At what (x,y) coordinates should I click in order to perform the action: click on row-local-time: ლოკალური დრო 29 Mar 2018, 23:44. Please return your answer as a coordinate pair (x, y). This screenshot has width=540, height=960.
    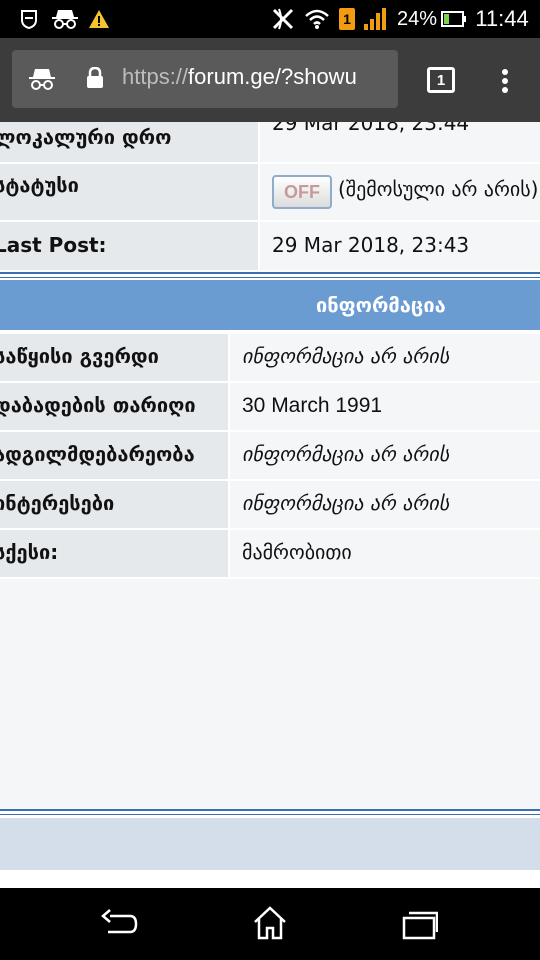
    Looking at the image, I should click on (270, 142).